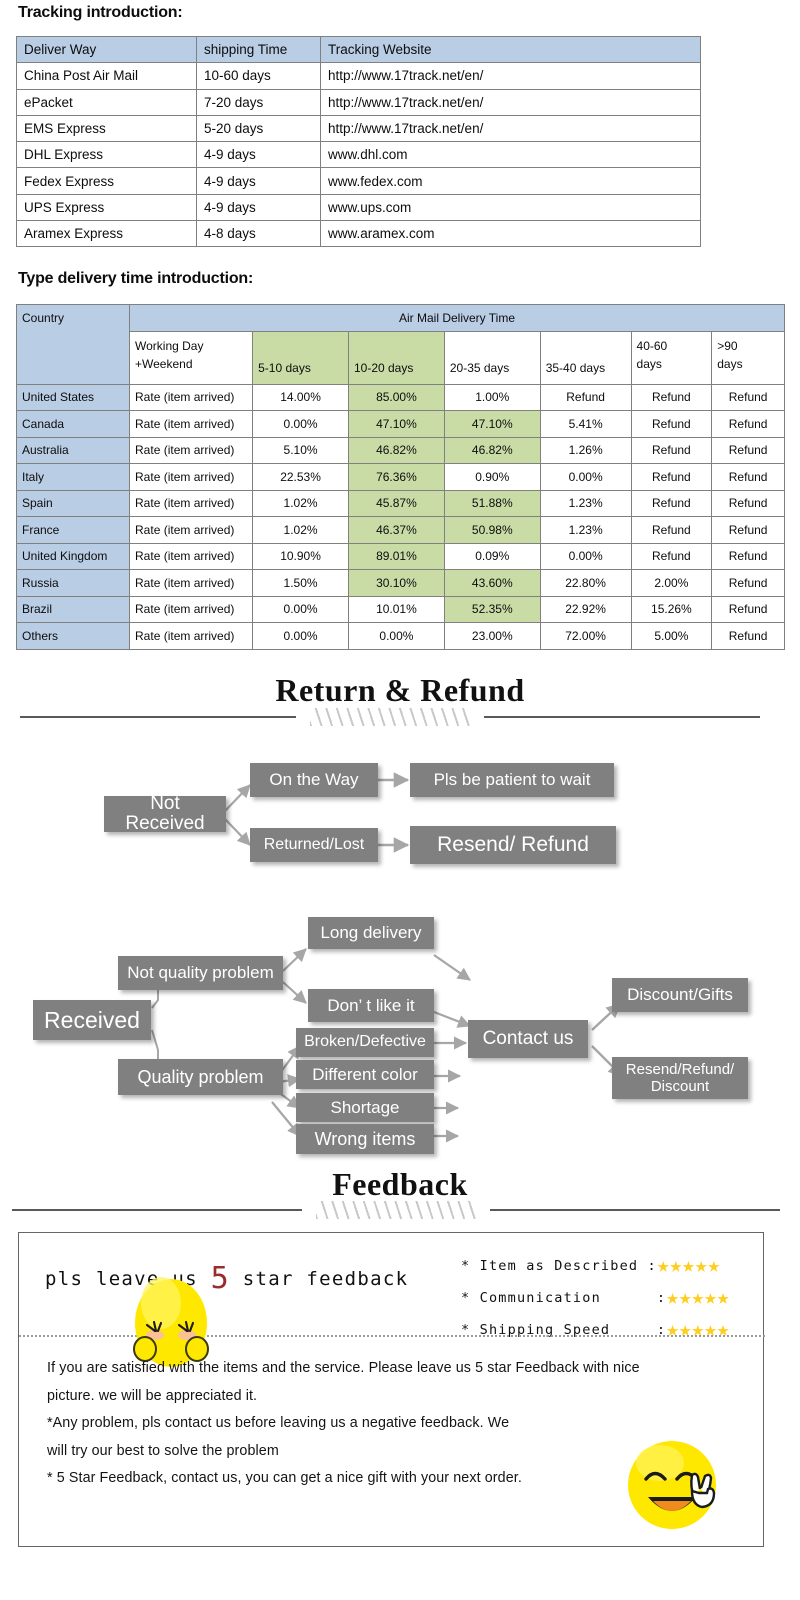  Describe the element at coordinates (585, 609) in the screenshot. I see `delivery-value-cell: 22.92%` at that location.